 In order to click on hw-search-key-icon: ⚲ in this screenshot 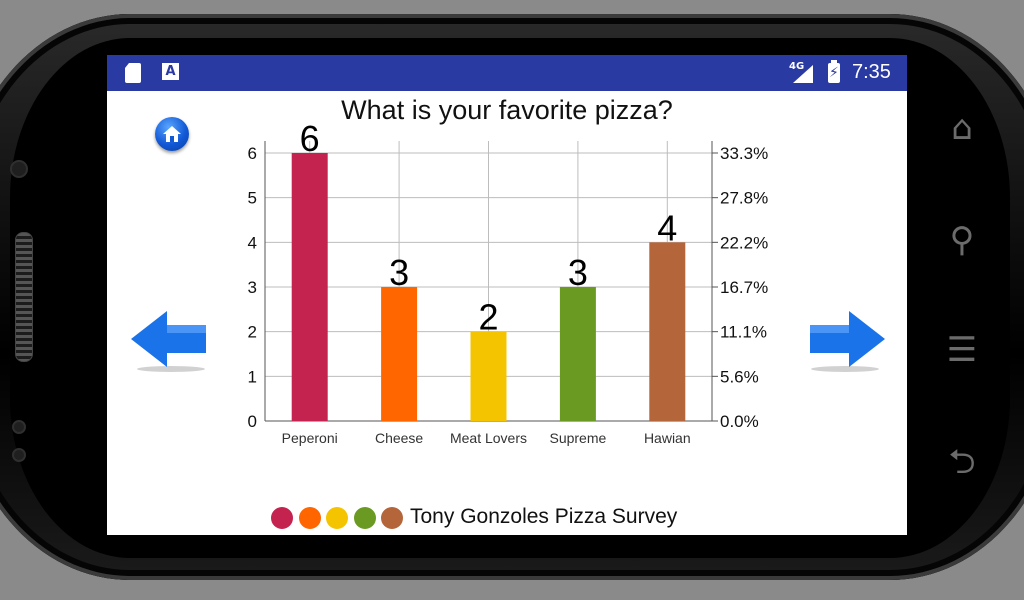, I will do `click(962, 240)`.